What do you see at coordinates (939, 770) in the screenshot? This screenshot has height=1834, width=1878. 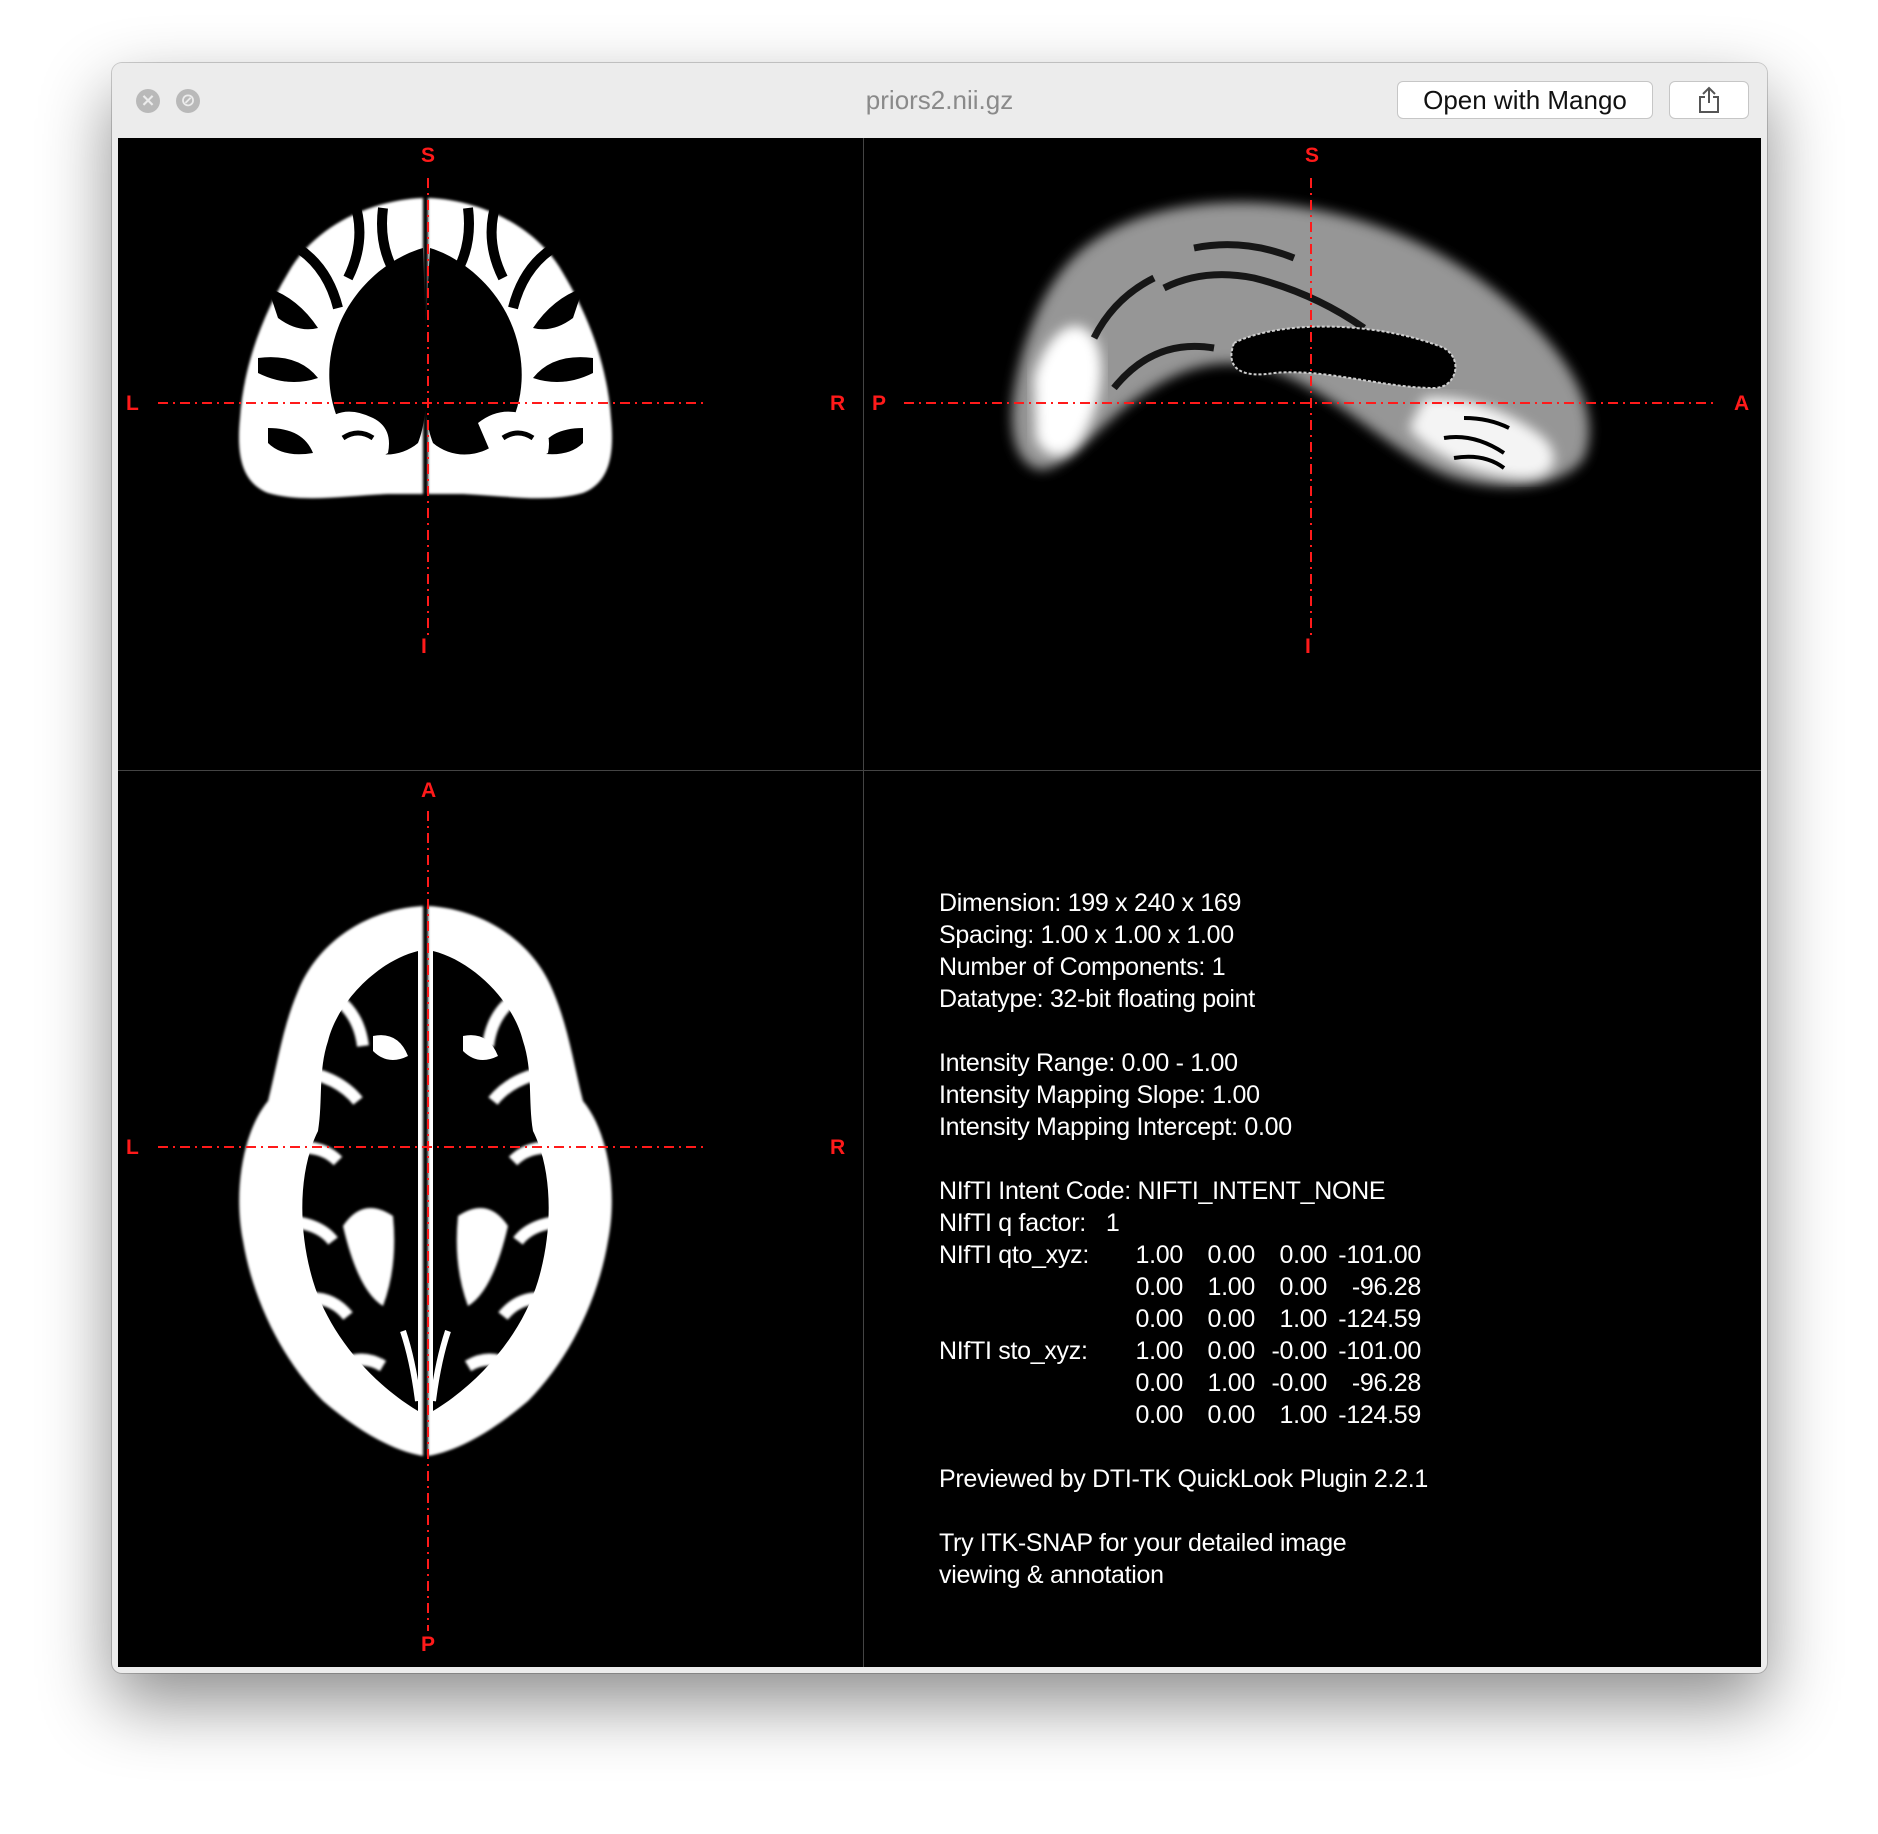 I see `view-divider-horizontal` at bounding box center [939, 770].